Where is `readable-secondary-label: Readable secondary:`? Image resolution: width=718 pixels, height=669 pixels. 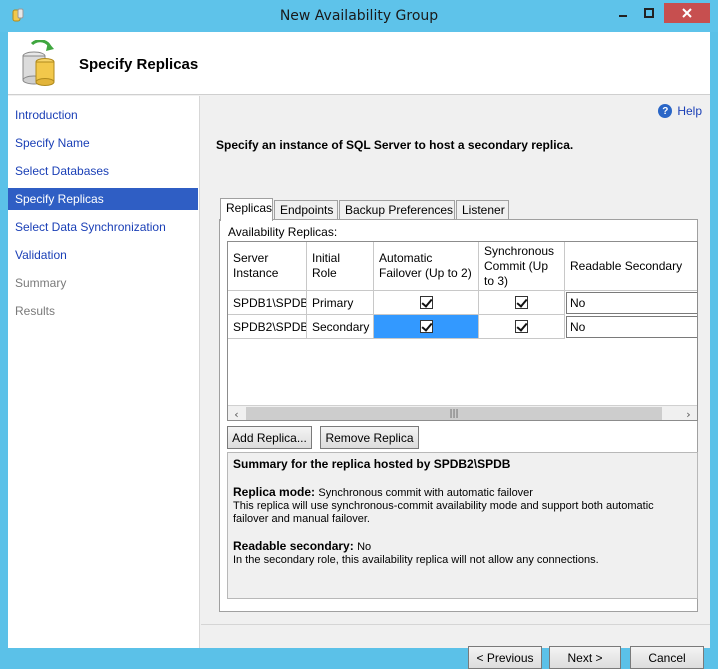
readable-secondary-label: Readable secondary: is located at coordinates (293, 546).